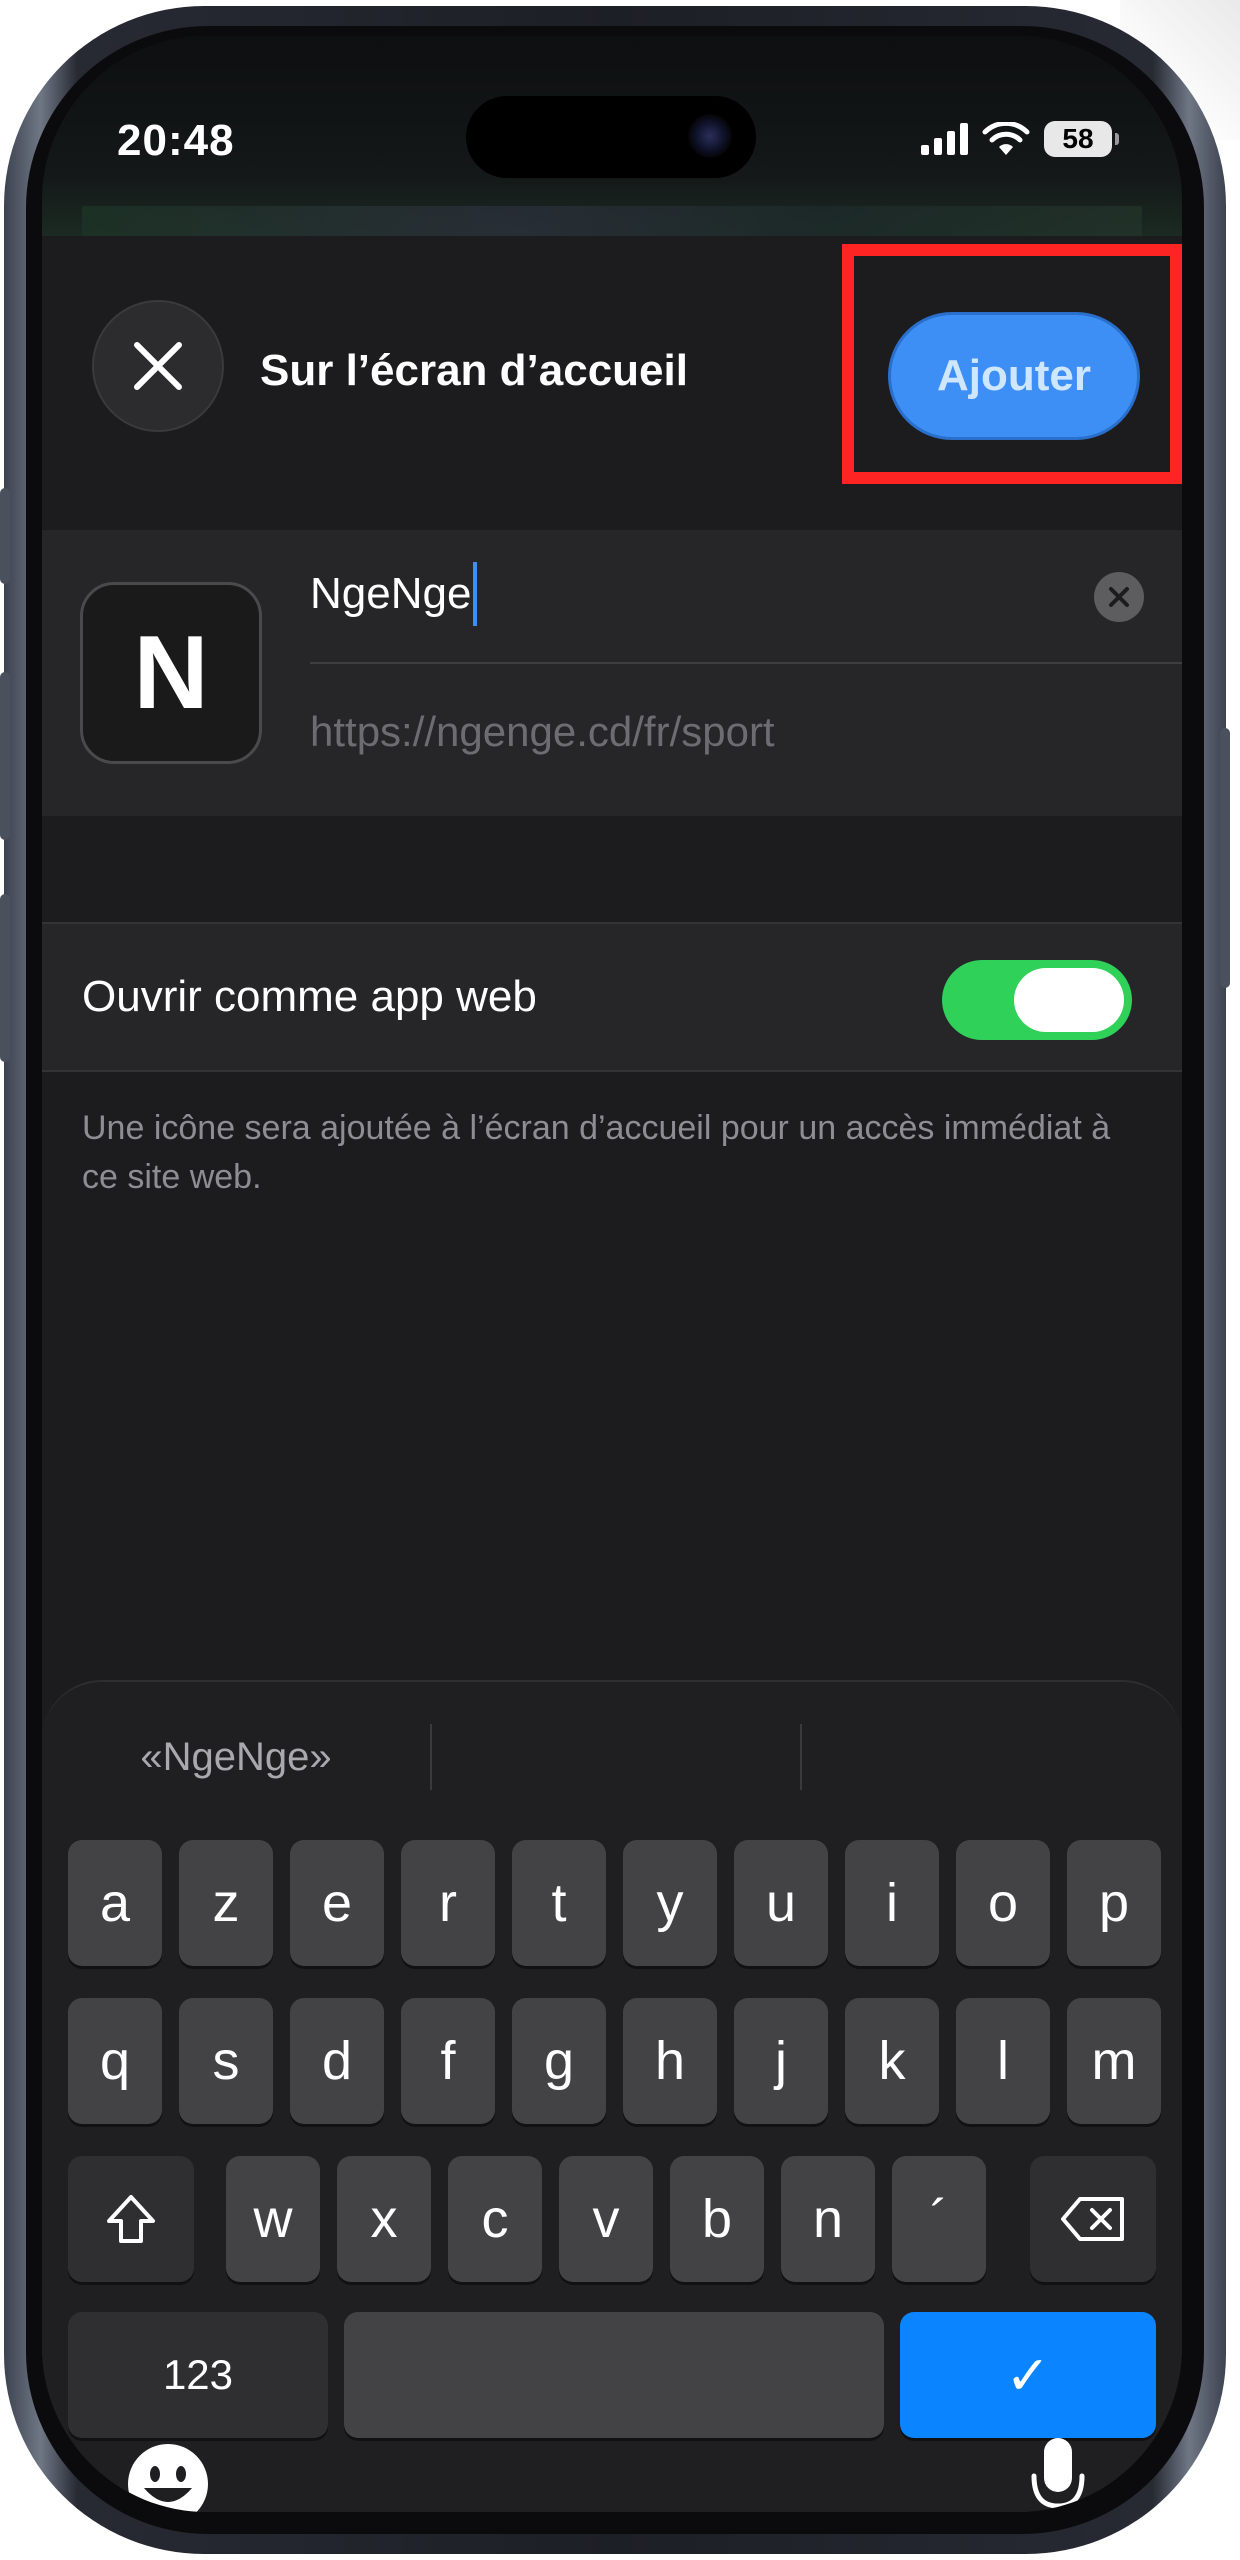  I want to click on key-g: g, so click(559, 2061).